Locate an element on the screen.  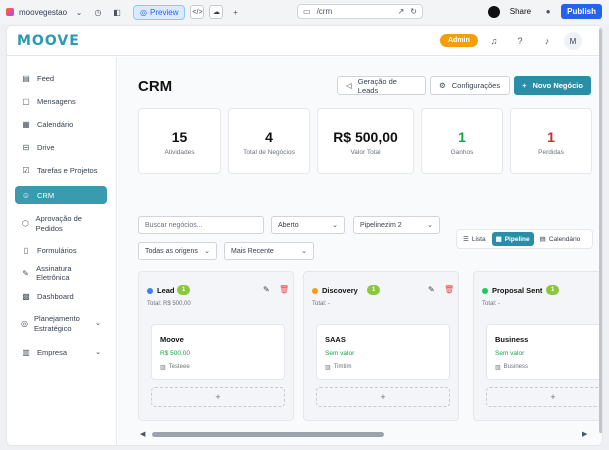
help-icon: ? is located at coordinates (520, 41).